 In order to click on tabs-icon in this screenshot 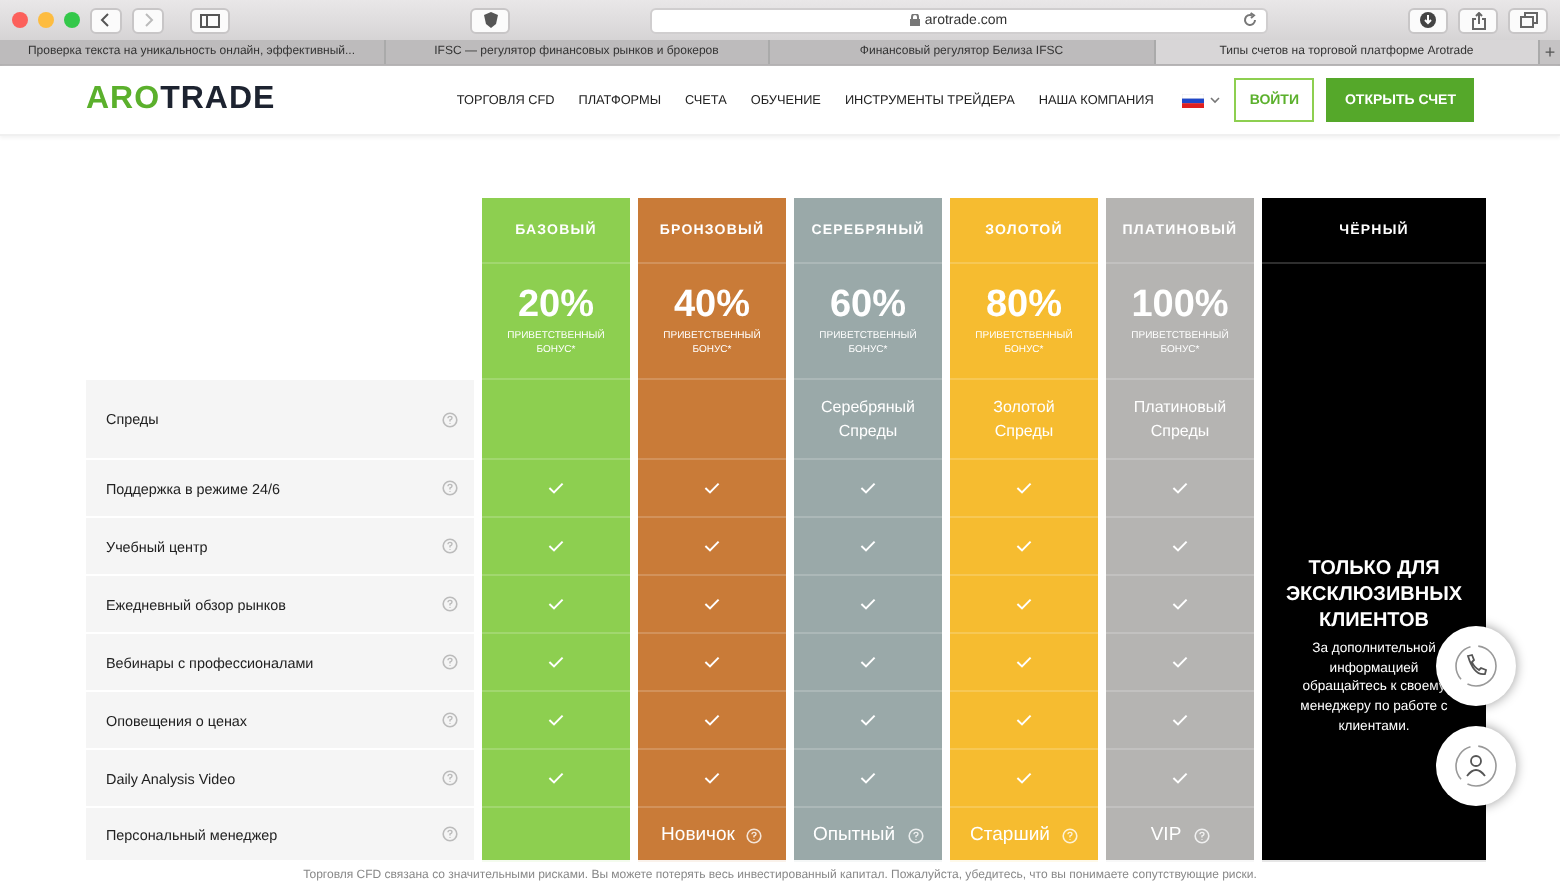, I will do `click(1528, 20)`.